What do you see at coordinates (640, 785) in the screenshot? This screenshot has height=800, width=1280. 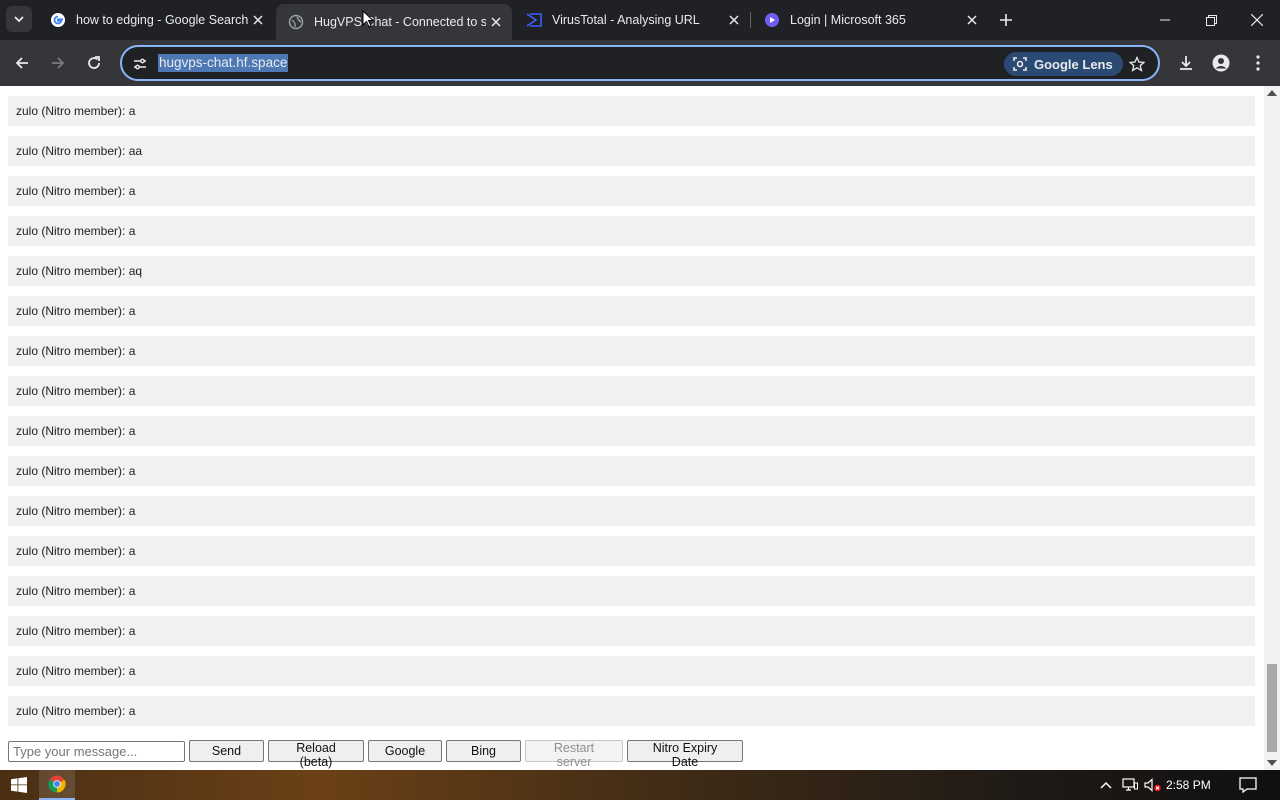 I see `windows-taskbar: 2:58 PM` at bounding box center [640, 785].